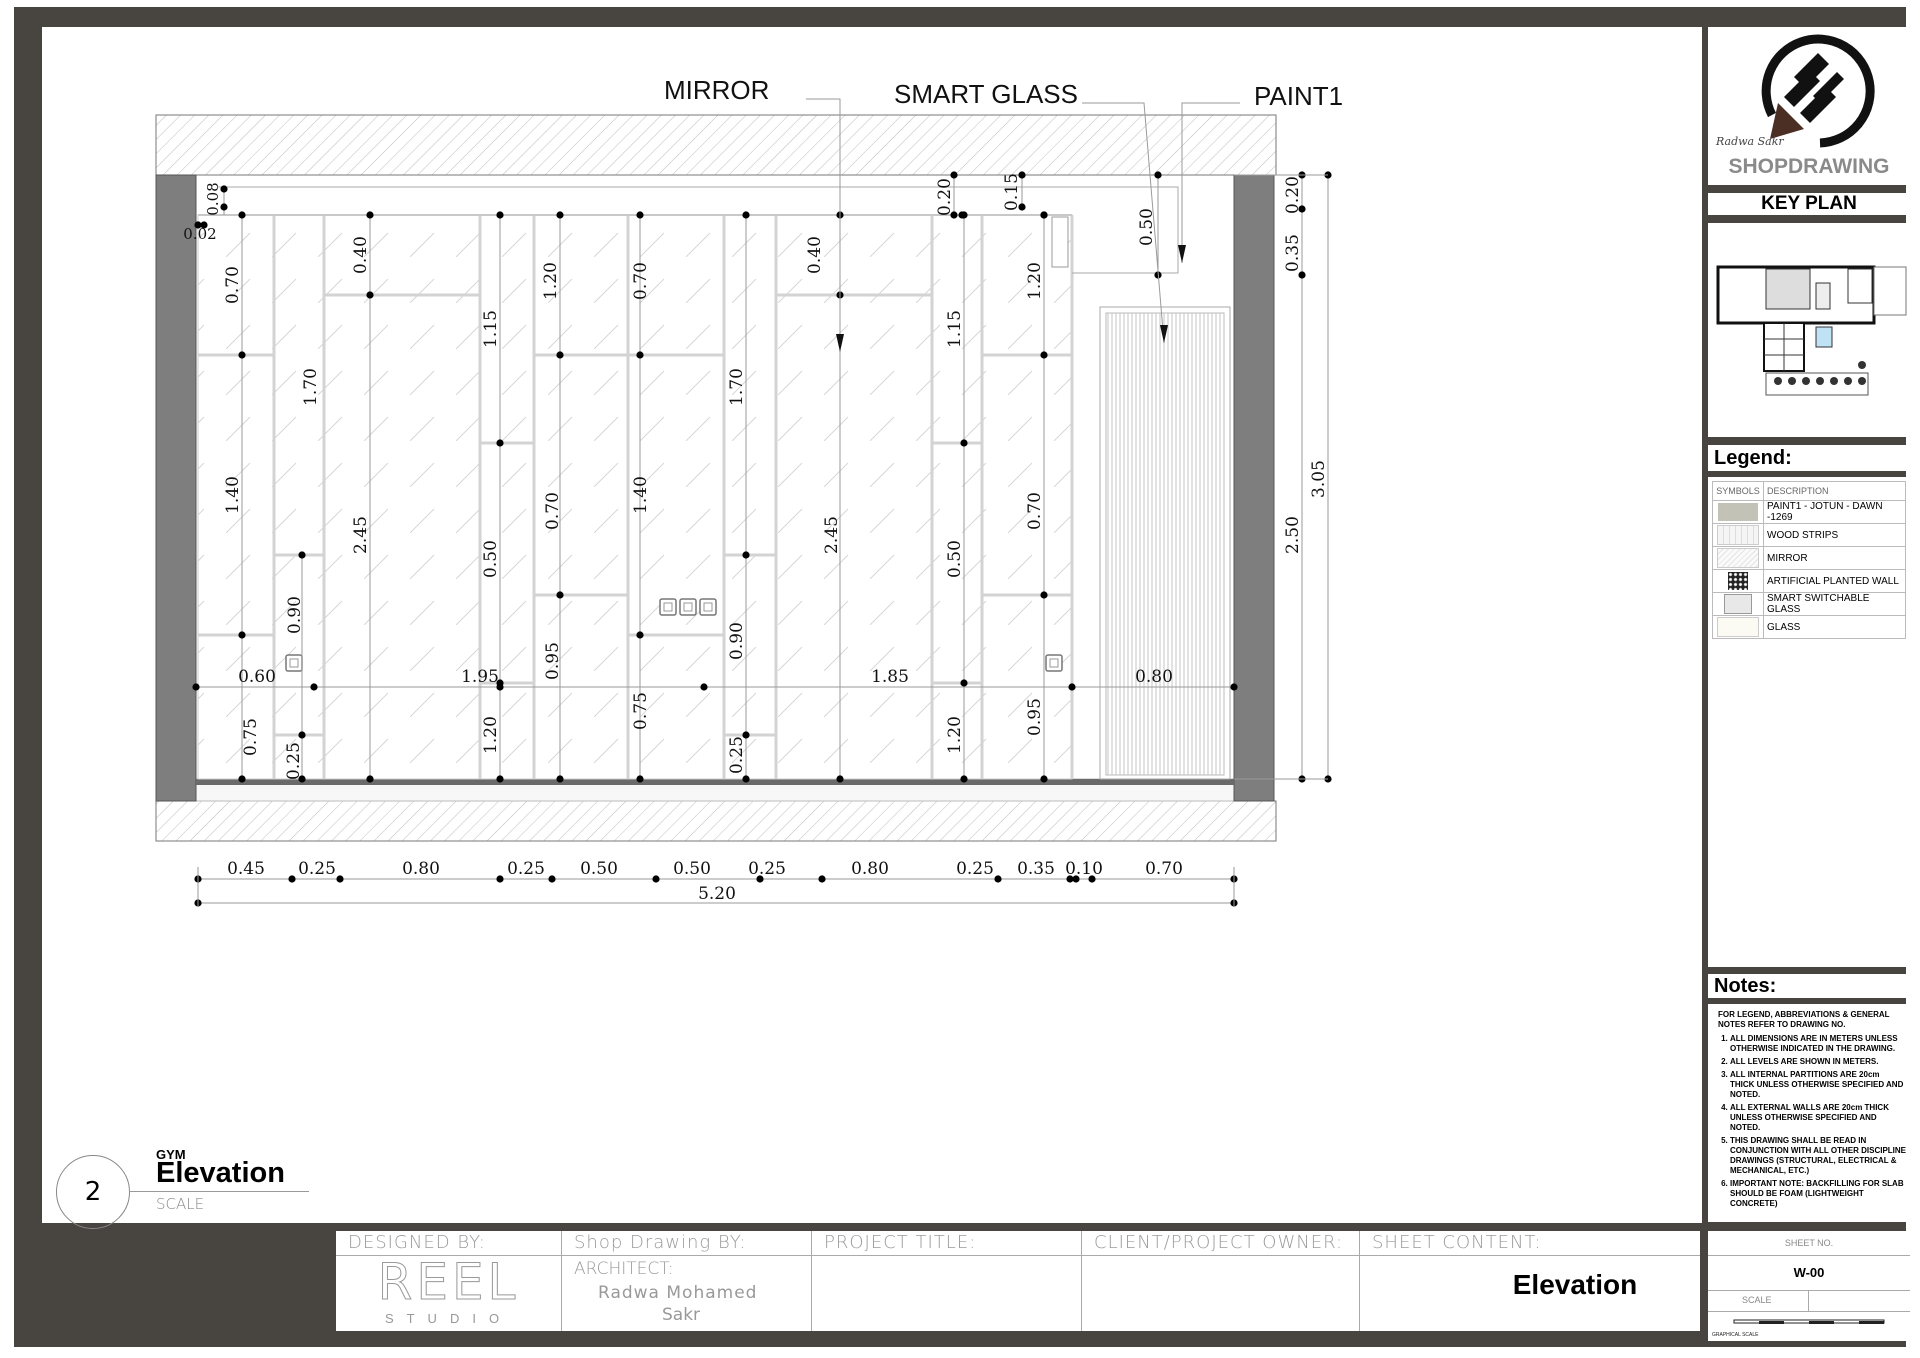 The width and height of the screenshot is (1920, 1358). Describe the element at coordinates (1738, 512) in the screenshot. I see `paint-swatch` at that location.